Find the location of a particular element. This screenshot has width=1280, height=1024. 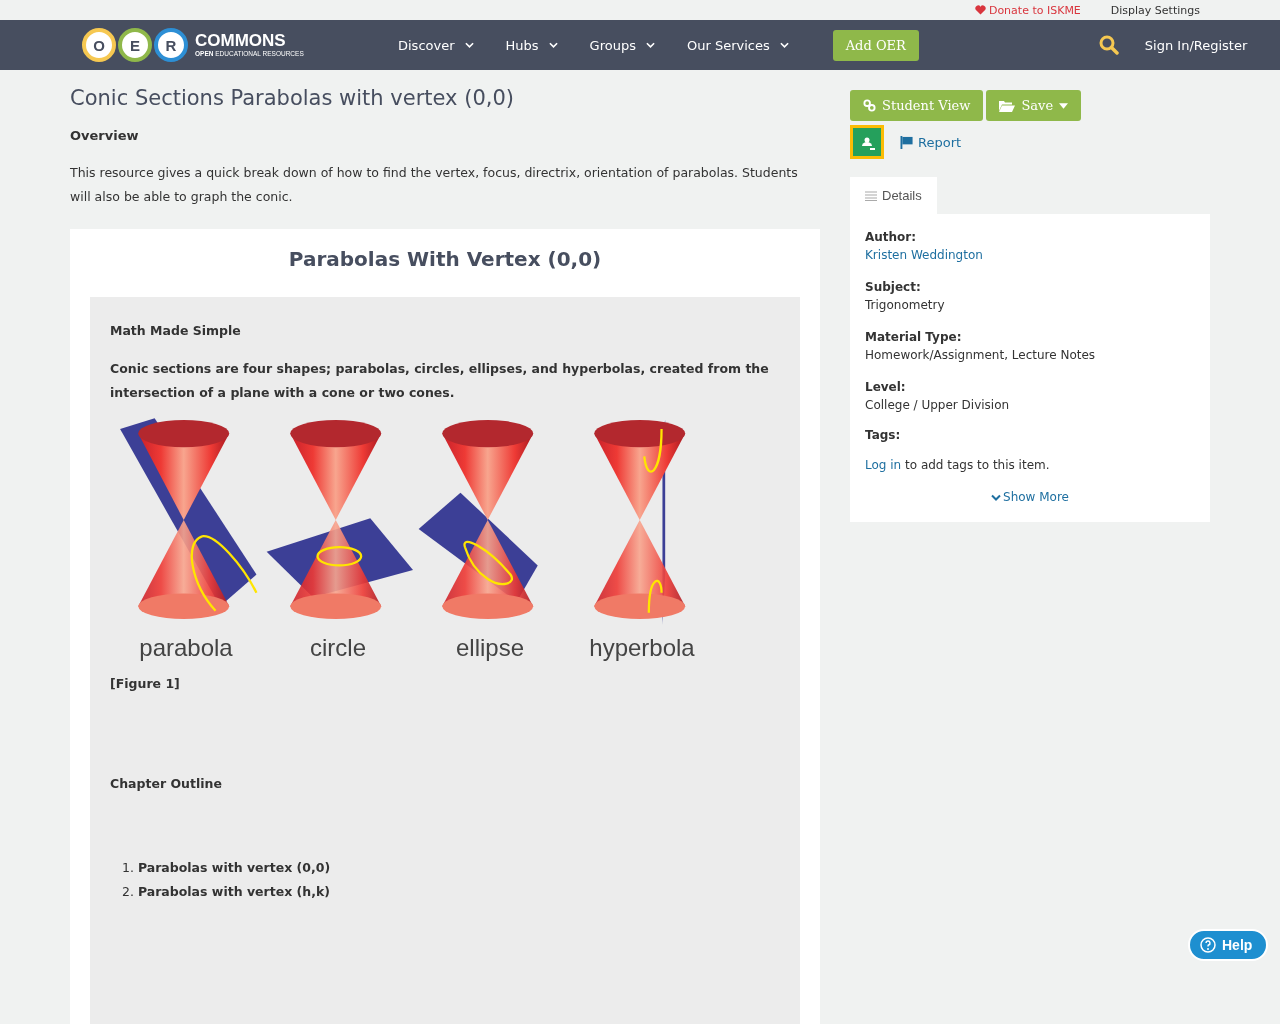

detail-label: Material Type: is located at coordinates (914, 337).